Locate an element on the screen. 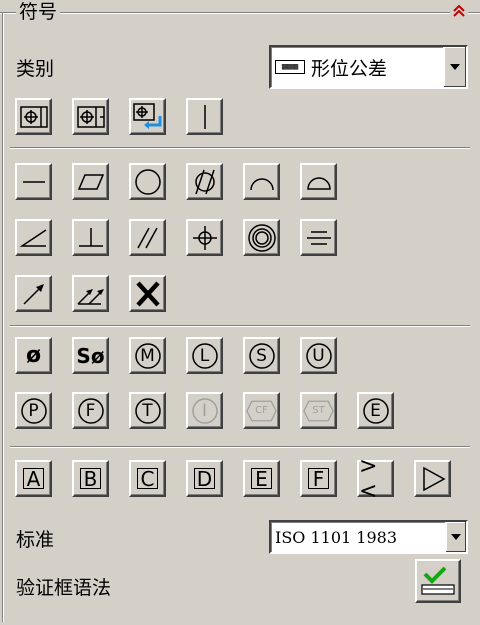 The height and width of the screenshot is (625, 480). frame-position-datum-icon is located at coordinates (90, 116).